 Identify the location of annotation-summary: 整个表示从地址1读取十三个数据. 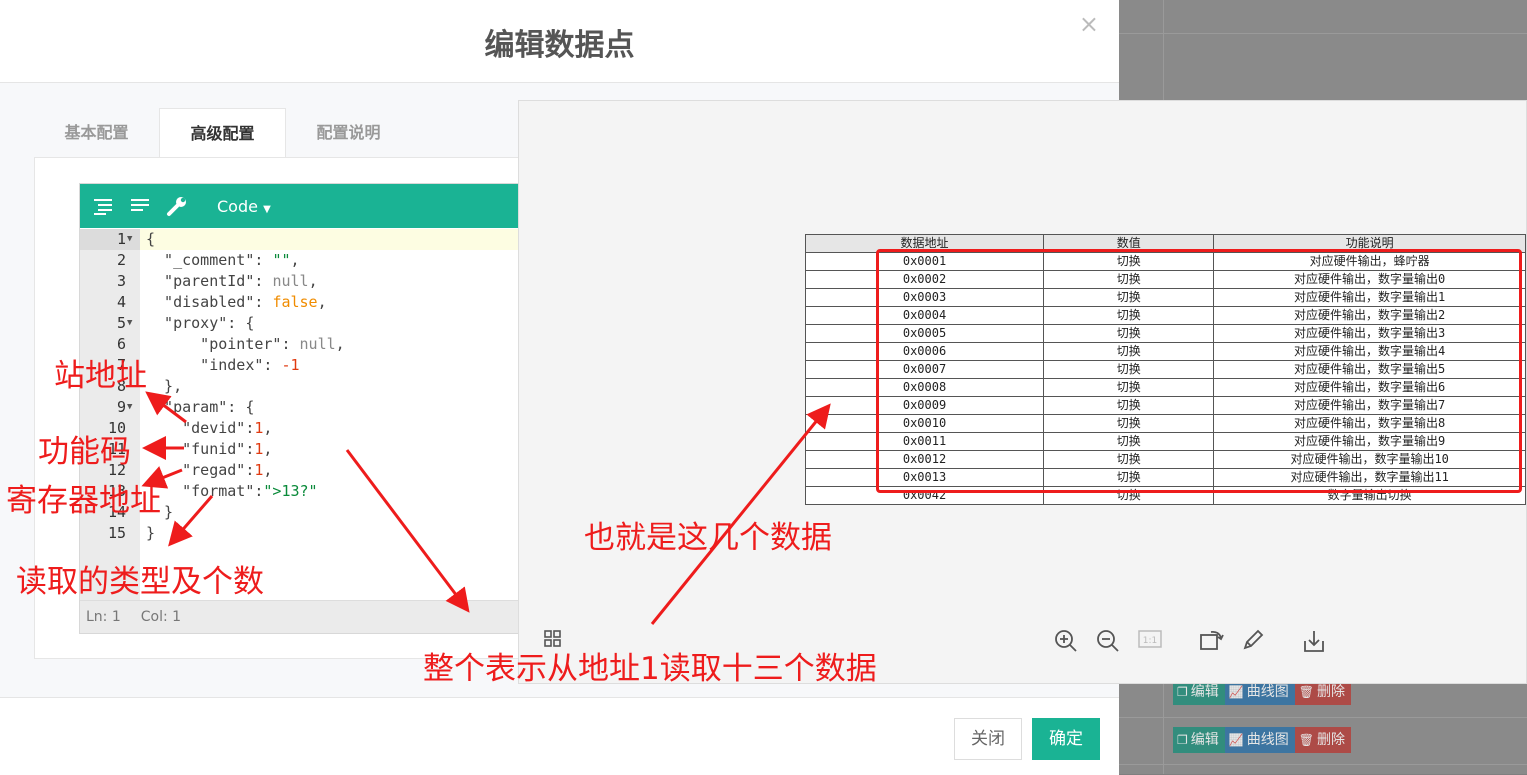
(650, 669).